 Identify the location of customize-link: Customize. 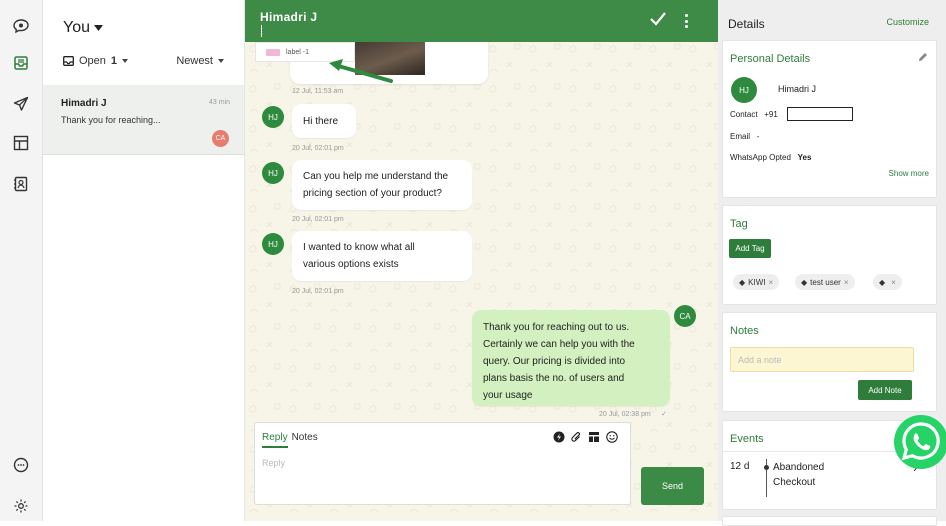
(907, 22).